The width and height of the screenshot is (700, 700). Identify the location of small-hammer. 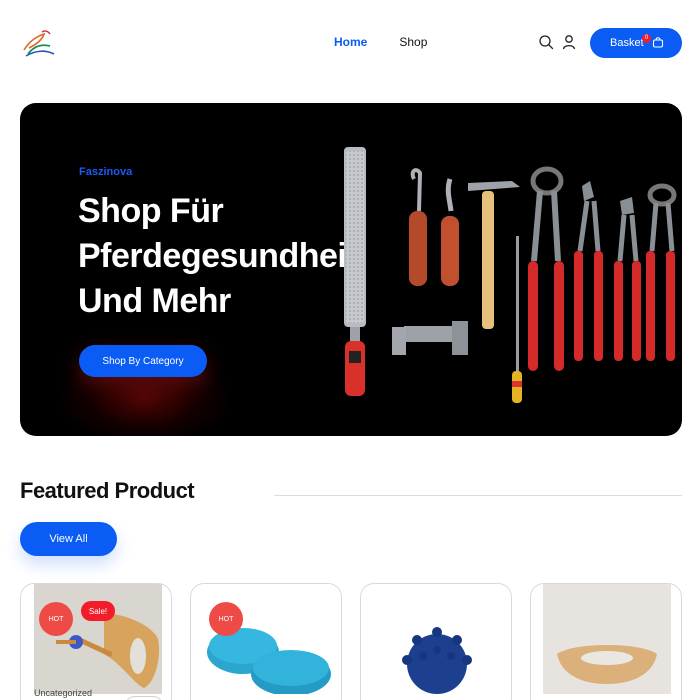
(430, 338).